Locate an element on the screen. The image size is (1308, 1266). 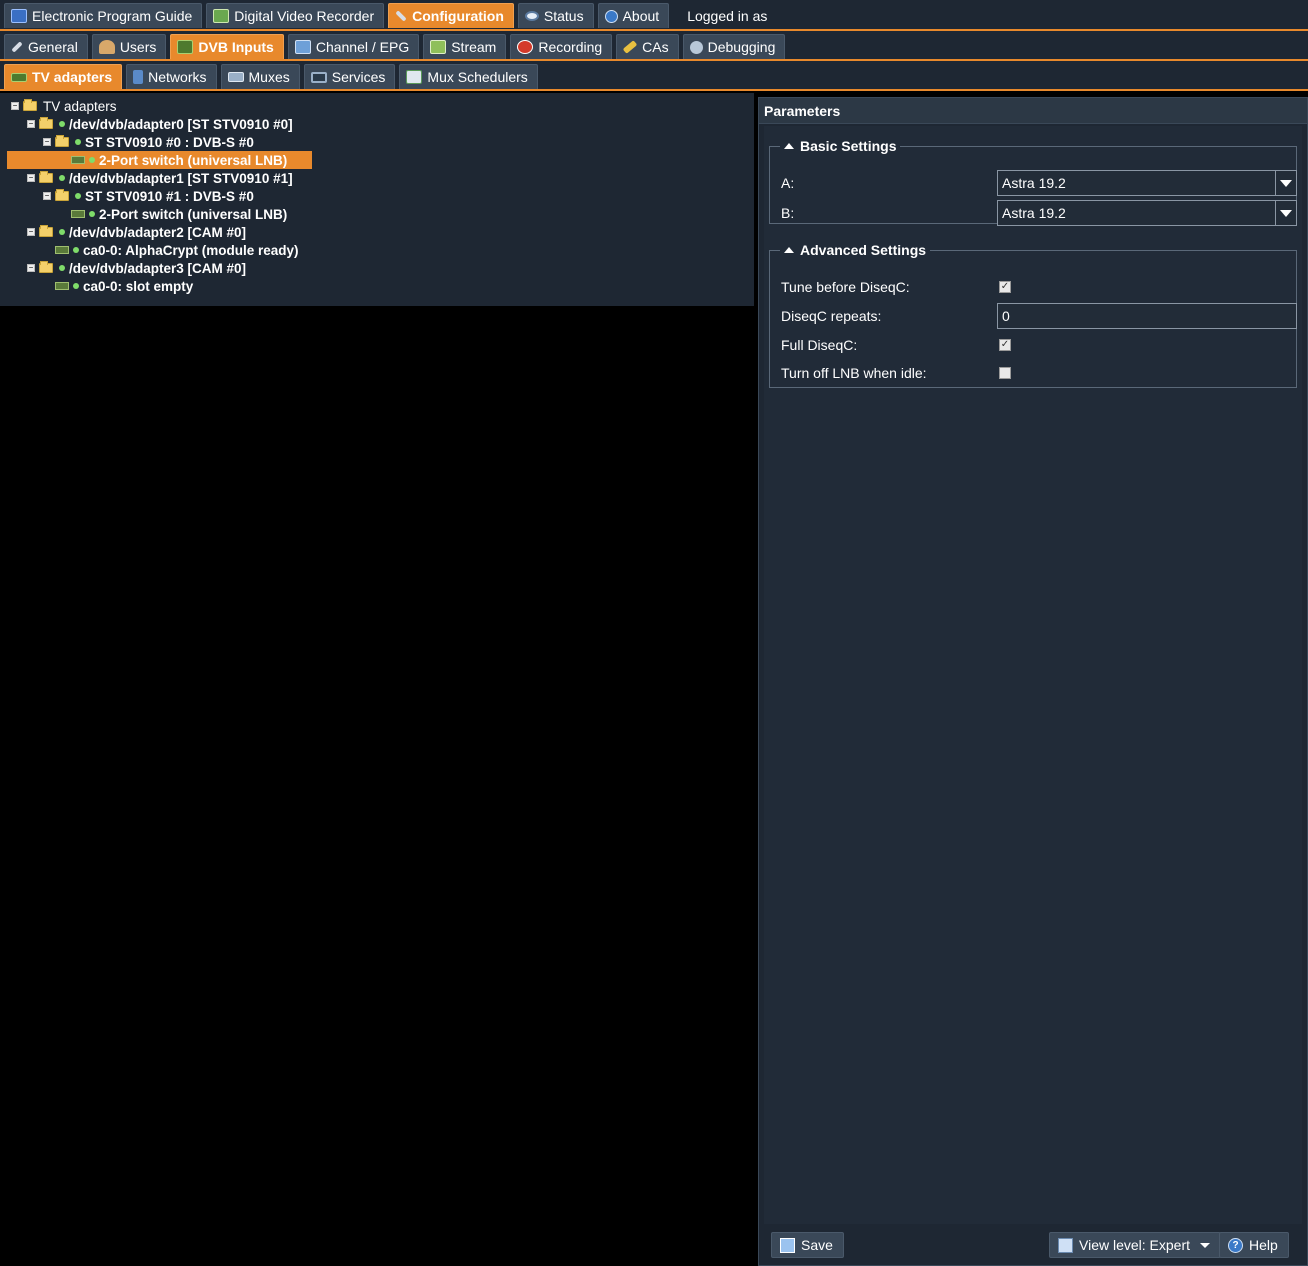
save-icon is located at coordinates (787, 1245).